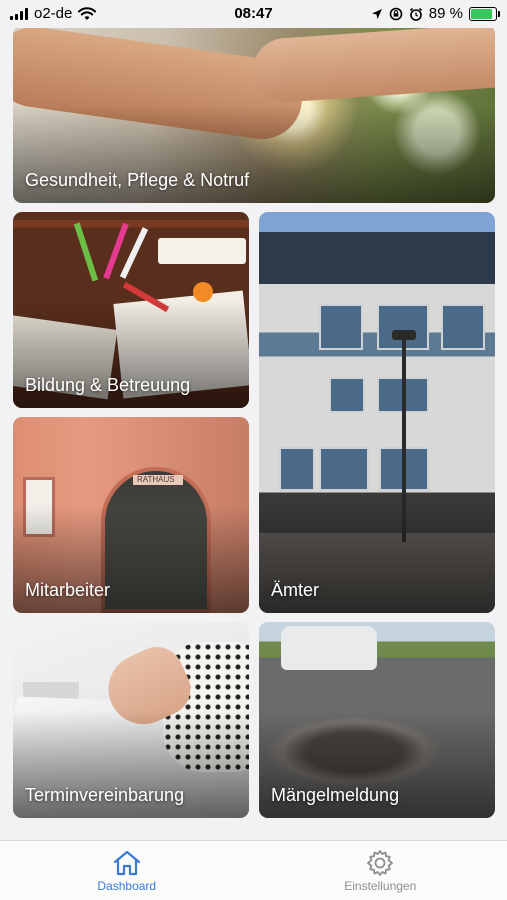 The width and height of the screenshot is (507, 900). I want to click on tile-offices-label: Ämter, so click(295, 590).